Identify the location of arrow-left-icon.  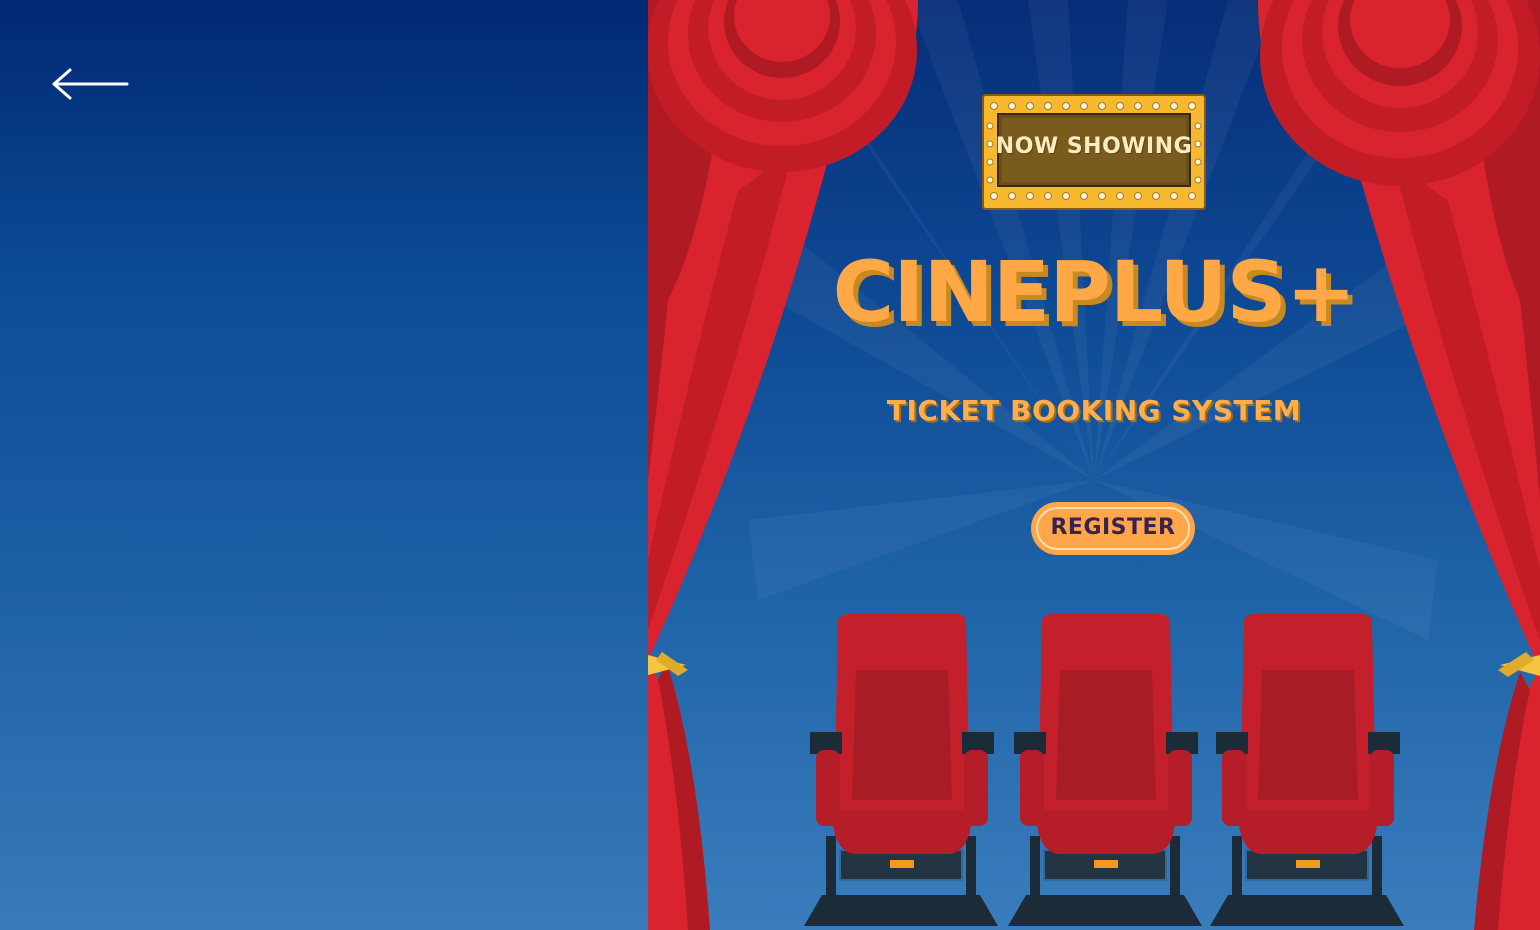
(90, 84).